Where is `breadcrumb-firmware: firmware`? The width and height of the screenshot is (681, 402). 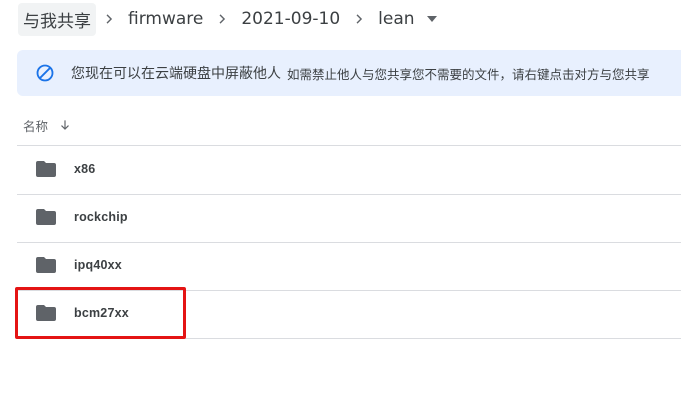 breadcrumb-firmware: firmware is located at coordinates (165, 19).